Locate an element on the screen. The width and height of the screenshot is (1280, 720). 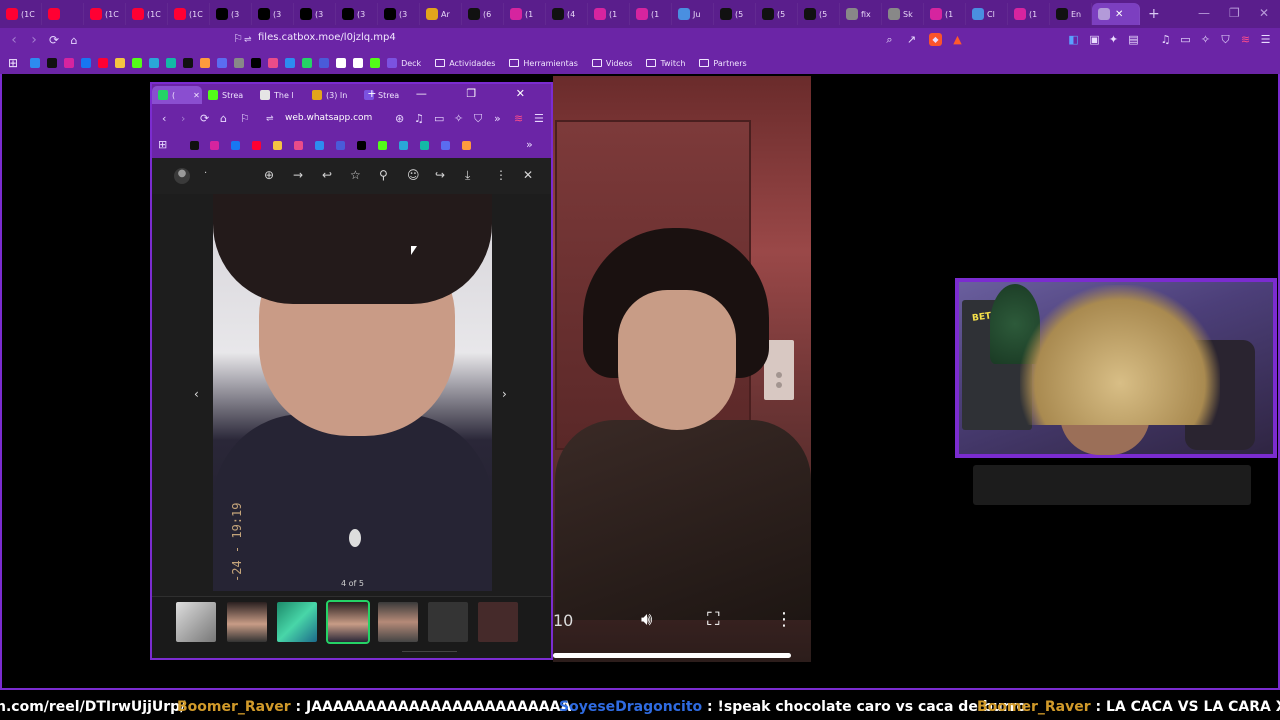
bookmark-page-icon: ⚐ is located at coordinates (245, 118).